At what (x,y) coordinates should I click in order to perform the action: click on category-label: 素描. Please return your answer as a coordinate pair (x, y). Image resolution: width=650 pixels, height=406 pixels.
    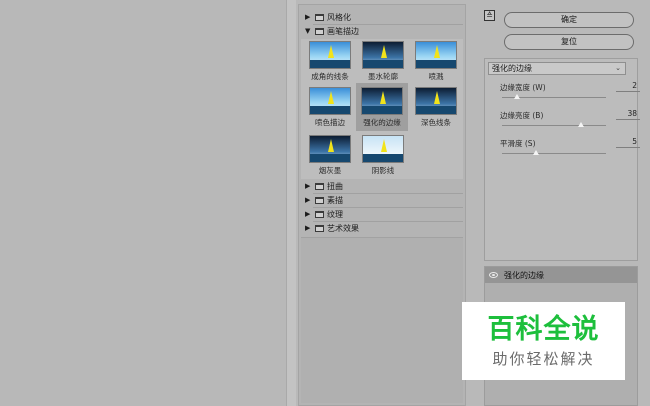
    Looking at the image, I should click on (335, 200).